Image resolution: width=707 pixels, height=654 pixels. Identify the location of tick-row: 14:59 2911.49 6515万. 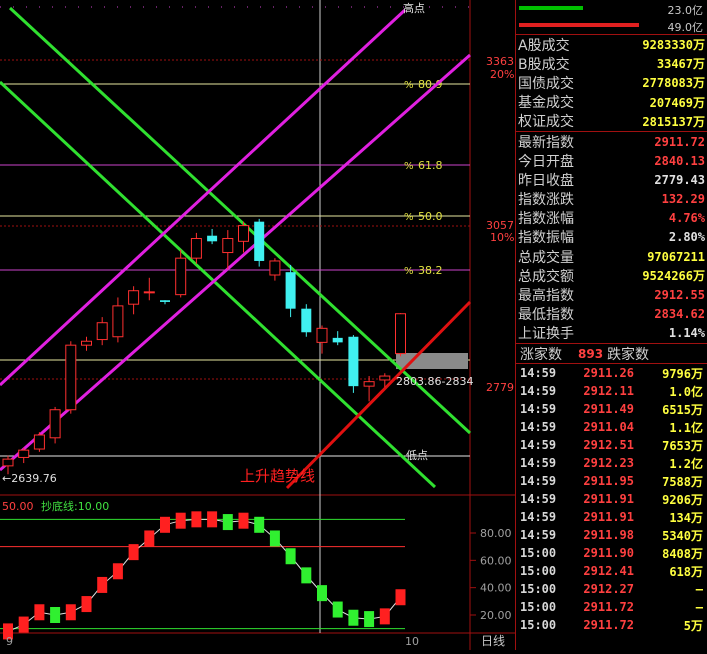
(611, 409).